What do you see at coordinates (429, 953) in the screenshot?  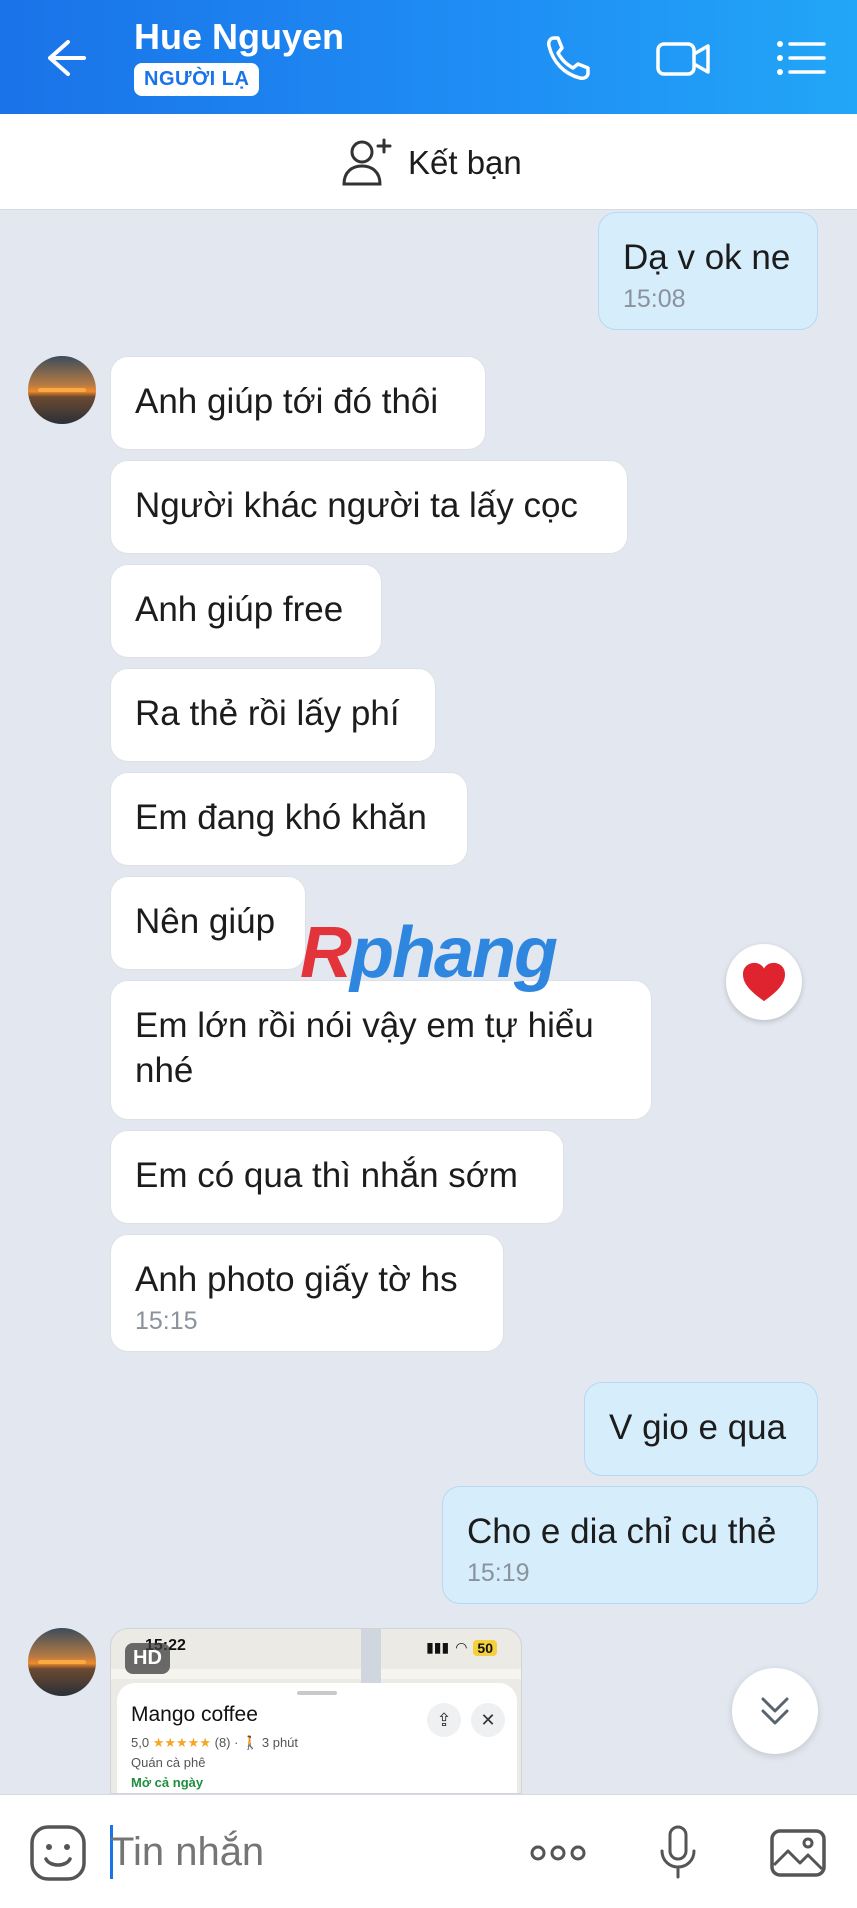 I see `watermark-logo: Rphang` at bounding box center [429, 953].